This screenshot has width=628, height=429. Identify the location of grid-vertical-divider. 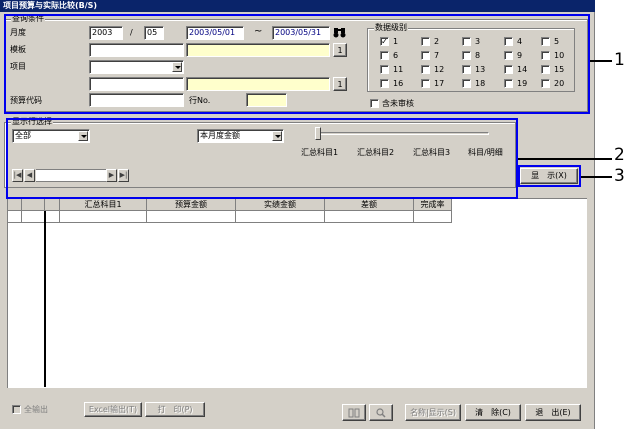
(45, 299).